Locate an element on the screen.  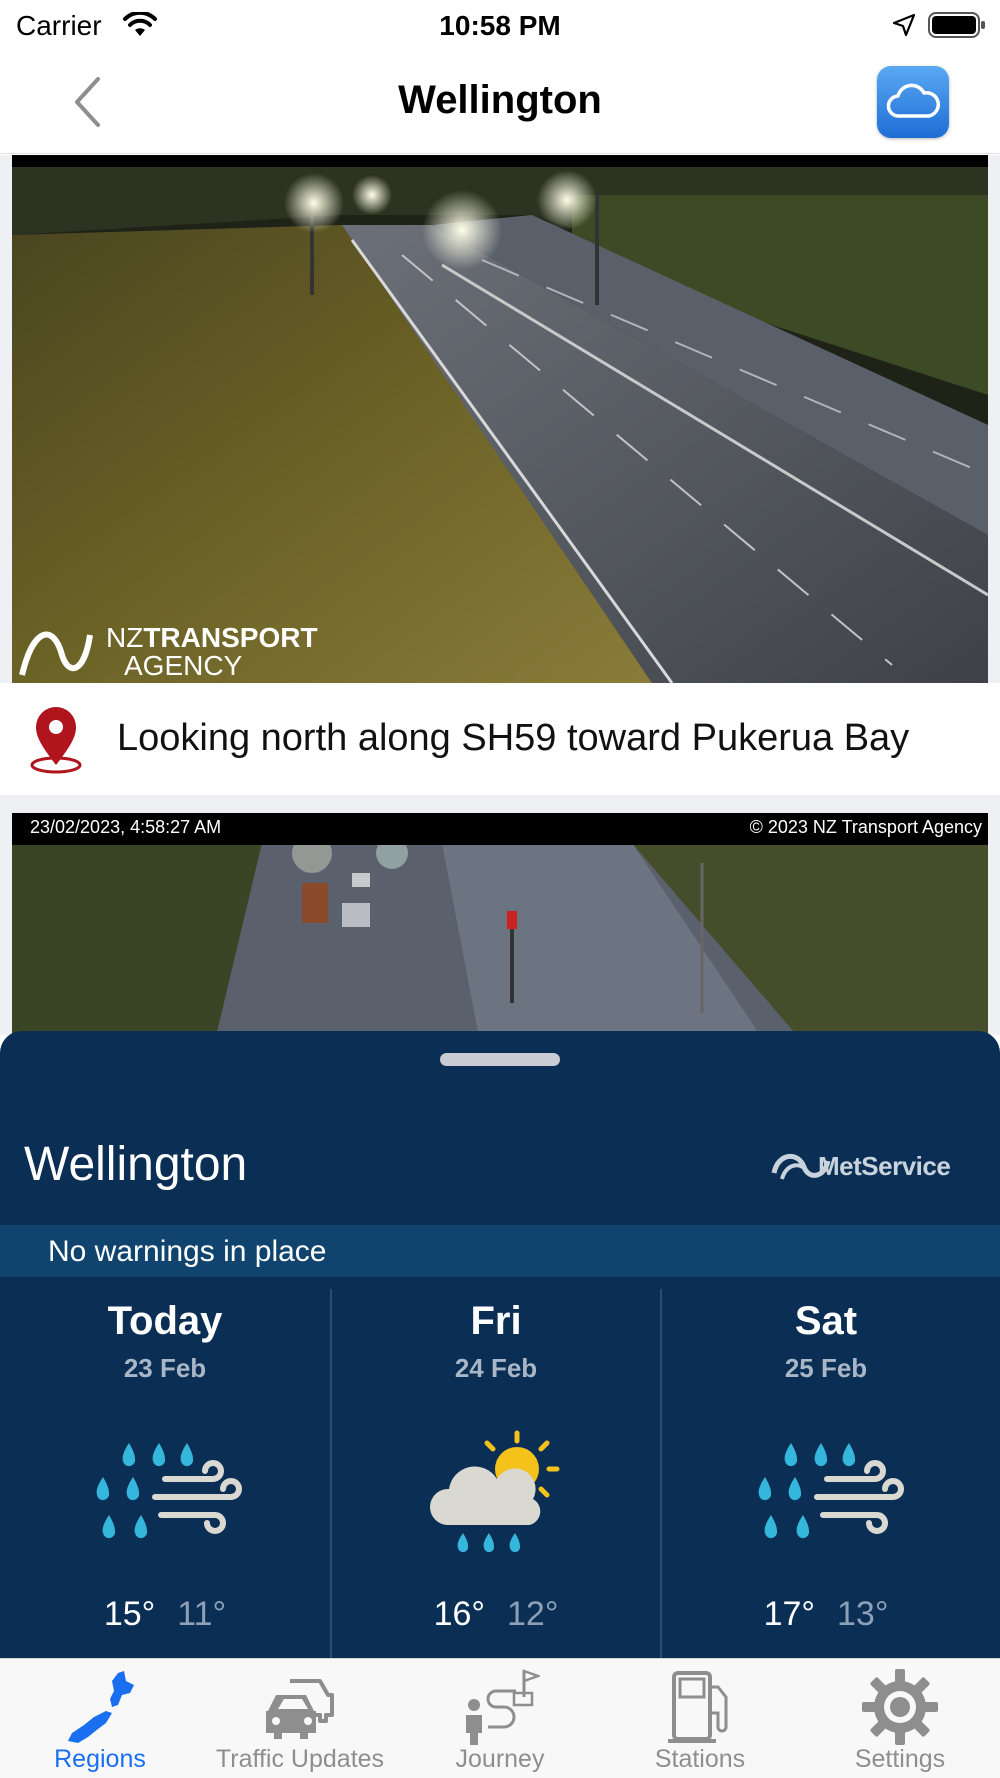
day-name: Fri is located at coordinates (496, 1321).